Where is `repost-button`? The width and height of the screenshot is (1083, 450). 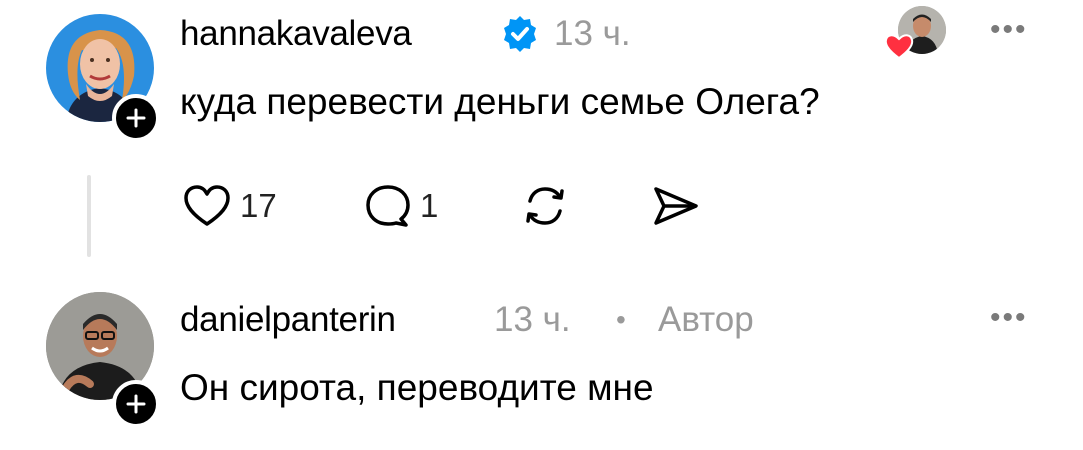 repost-button is located at coordinates (545, 208).